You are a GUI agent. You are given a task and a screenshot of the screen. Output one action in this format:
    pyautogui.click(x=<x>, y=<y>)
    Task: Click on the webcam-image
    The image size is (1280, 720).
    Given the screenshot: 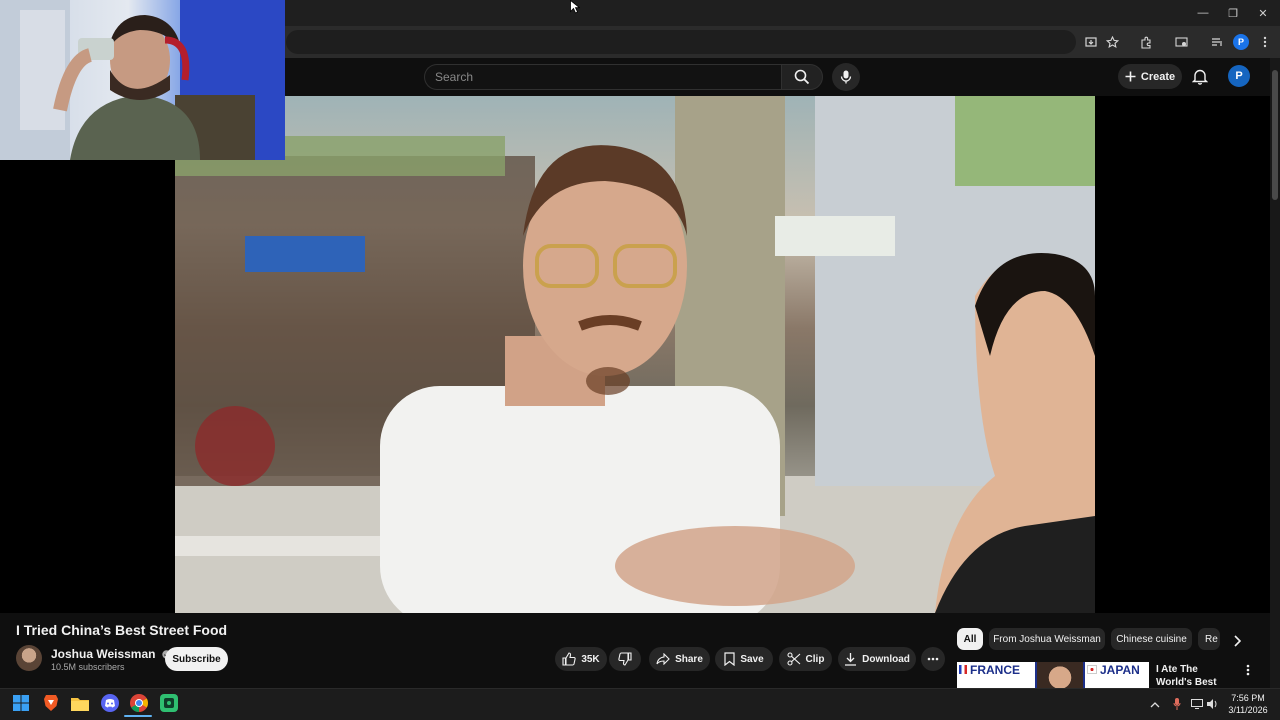 What is the action you would take?
    pyautogui.click(x=142, y=80)
    